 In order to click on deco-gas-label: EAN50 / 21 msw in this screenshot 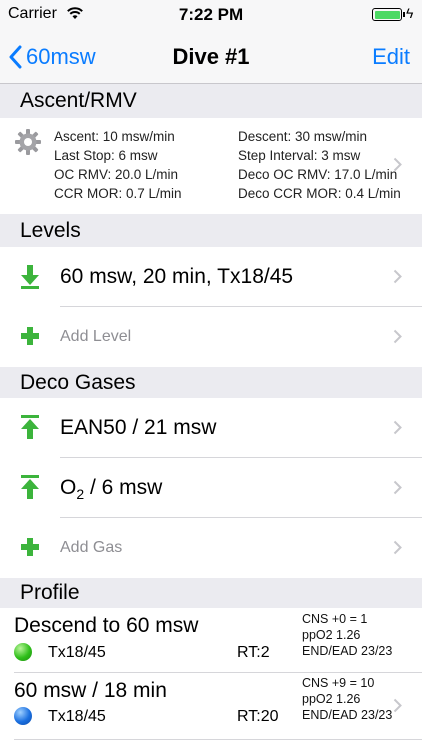, I will do `click(138, 427)`.